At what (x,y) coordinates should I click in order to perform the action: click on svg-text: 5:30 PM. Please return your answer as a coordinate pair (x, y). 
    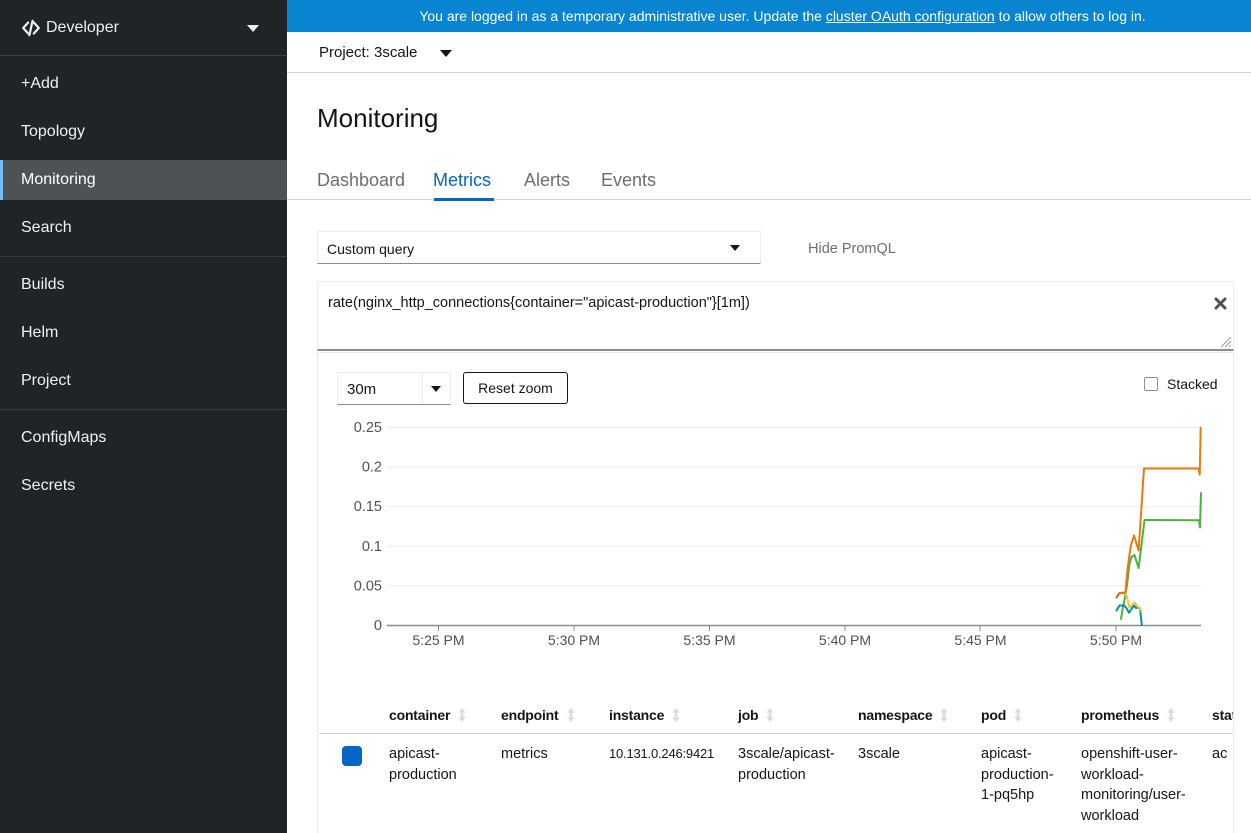
    Looking at the image, I should click on (574, 640).